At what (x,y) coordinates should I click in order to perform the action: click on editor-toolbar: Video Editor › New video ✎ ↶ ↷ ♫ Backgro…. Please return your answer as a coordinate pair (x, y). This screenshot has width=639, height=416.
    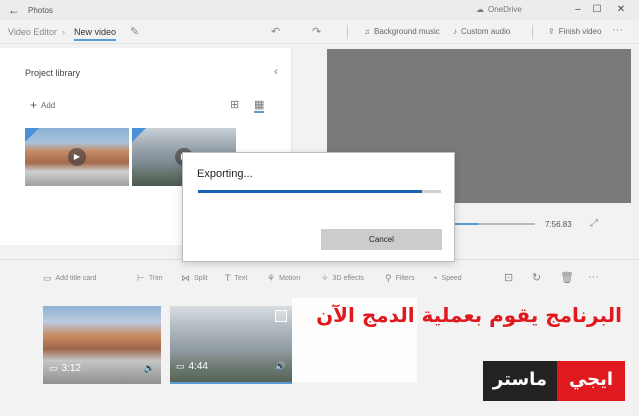
    Looking at the image, I should click on (319, 32).